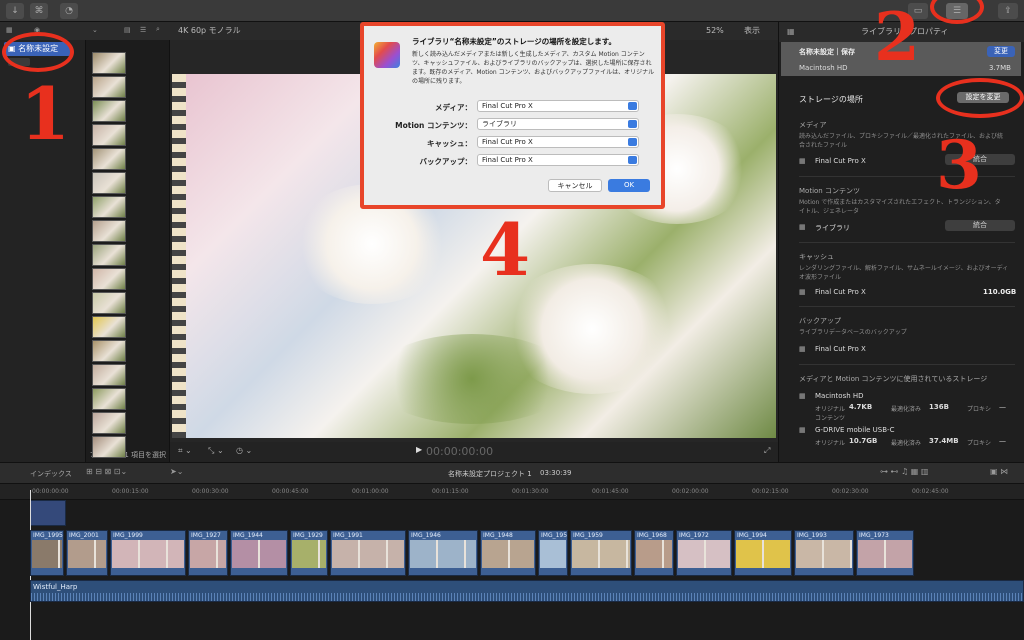  What do you see at coordinates (831, 99) in the screenshot?
I see `storage-title: ストレージの場所` at bounding box center [831, 99].